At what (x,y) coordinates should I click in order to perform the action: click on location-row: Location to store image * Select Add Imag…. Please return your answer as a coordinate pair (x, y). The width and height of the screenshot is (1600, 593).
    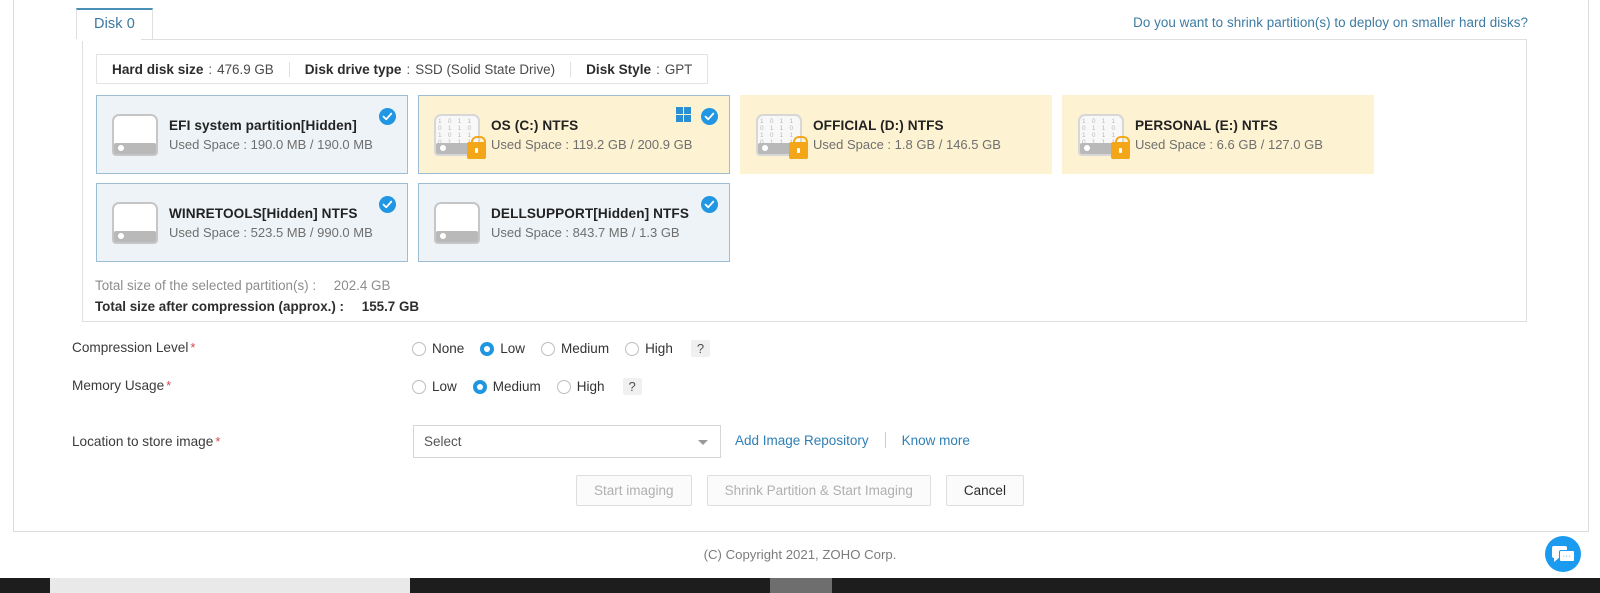
    Looking at the image, I should click on (800, 450).